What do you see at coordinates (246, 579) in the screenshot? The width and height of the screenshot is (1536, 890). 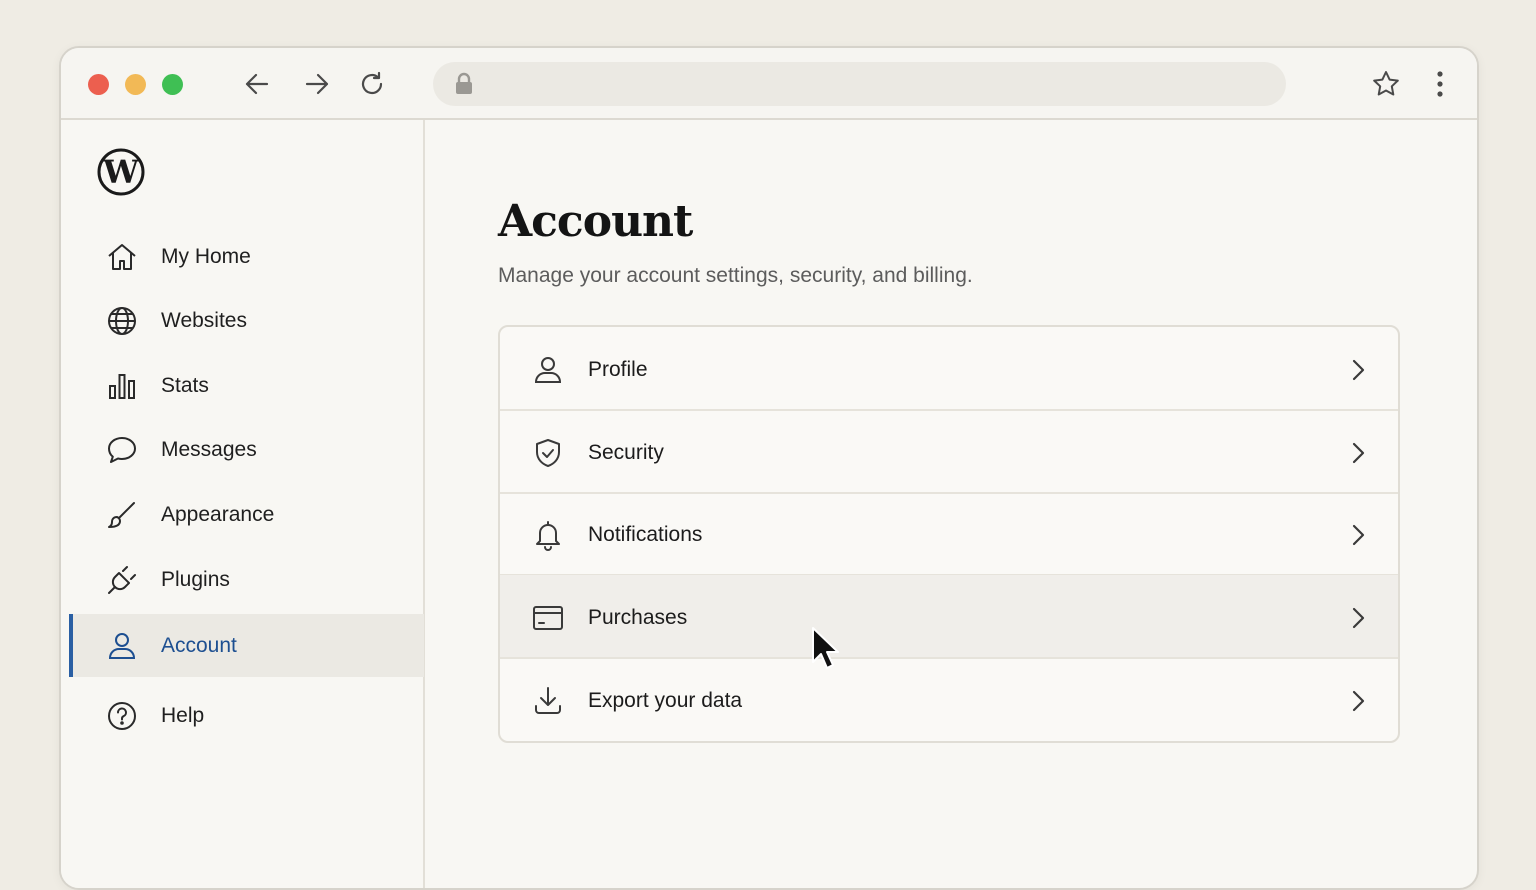 I see `sidebar-item-plugins: Plugins` at bounding box center [246, 579].